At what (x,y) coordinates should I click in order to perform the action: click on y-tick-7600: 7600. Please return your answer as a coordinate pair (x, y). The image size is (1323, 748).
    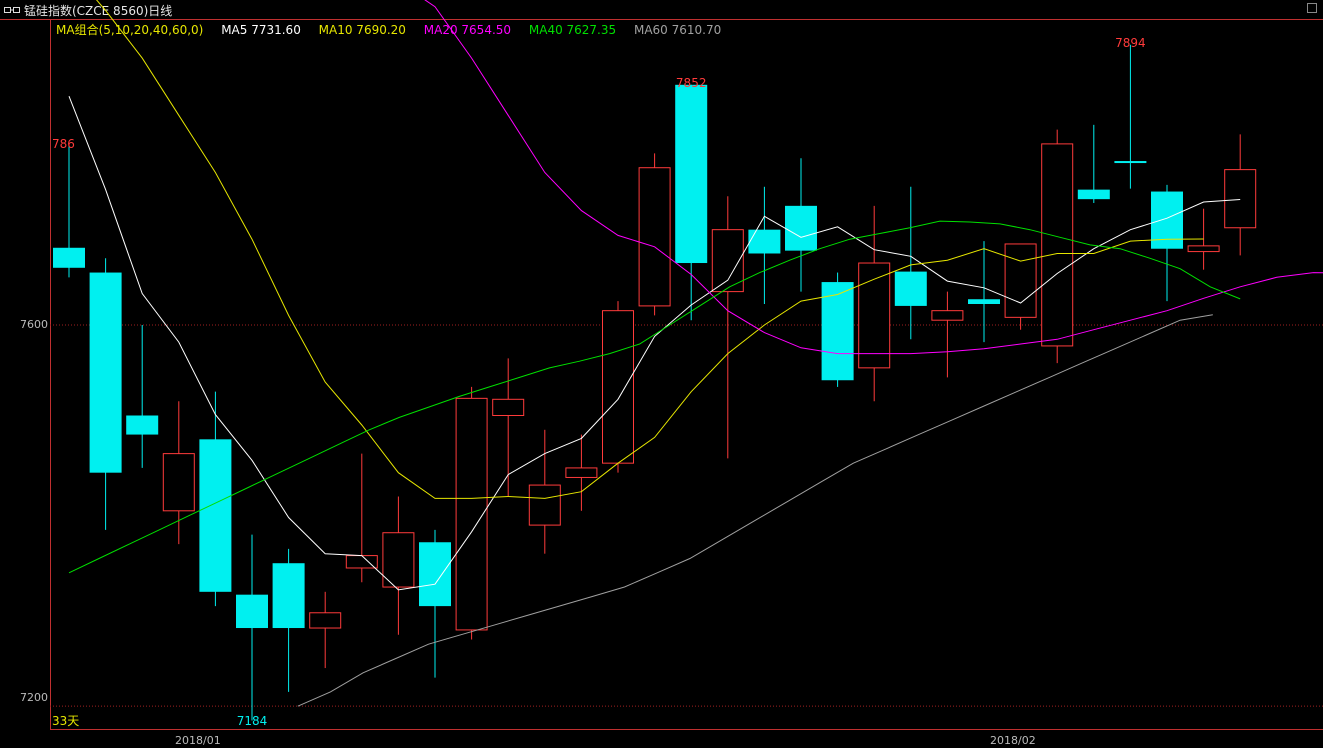
    Looking at the image, I should click on (34, 324).